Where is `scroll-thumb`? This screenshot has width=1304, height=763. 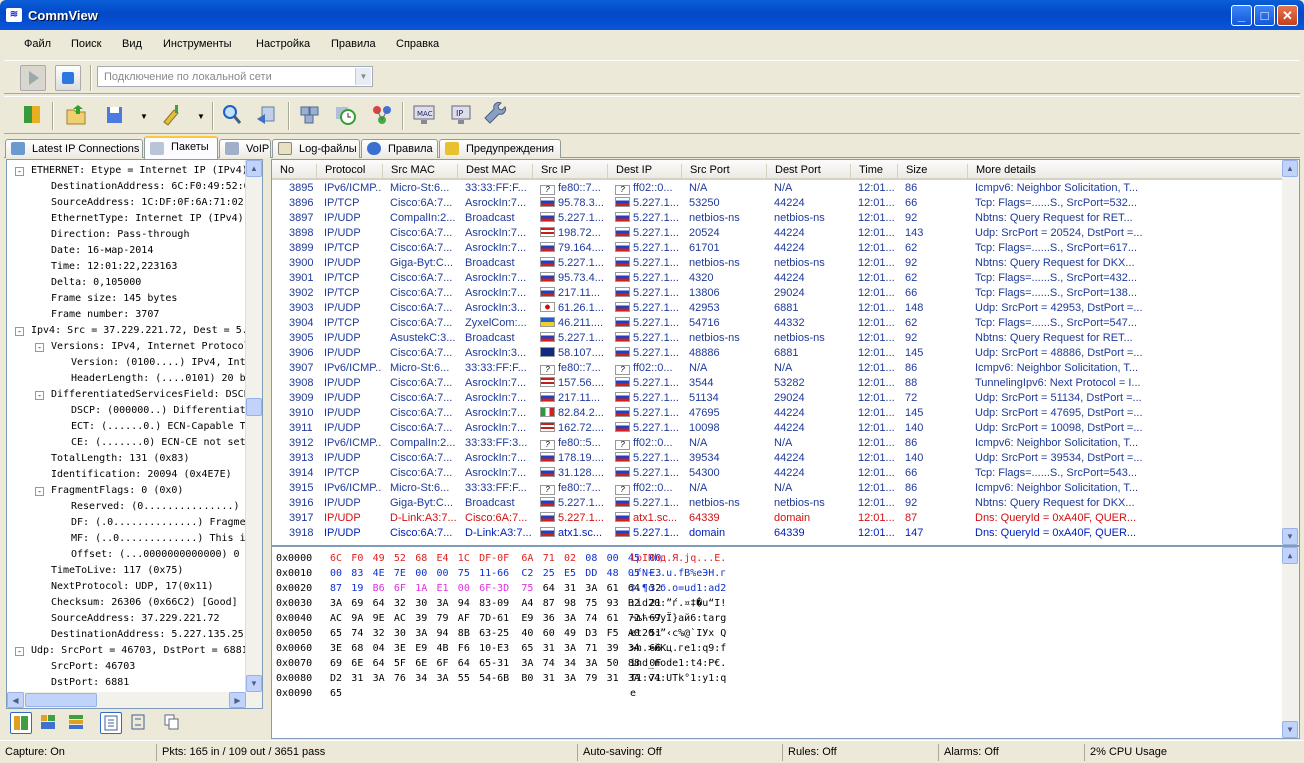
scroll-thumb is located at coordinates (61, 700).